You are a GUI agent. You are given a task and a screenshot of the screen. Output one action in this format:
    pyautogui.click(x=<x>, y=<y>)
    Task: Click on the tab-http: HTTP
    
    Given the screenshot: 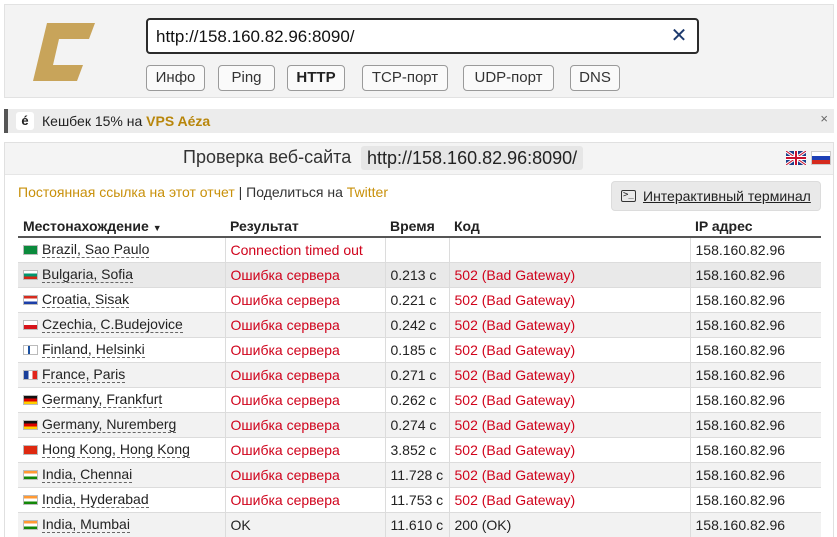 What is the action you would take?
    pyautogui.click(x=316, y=78)
    